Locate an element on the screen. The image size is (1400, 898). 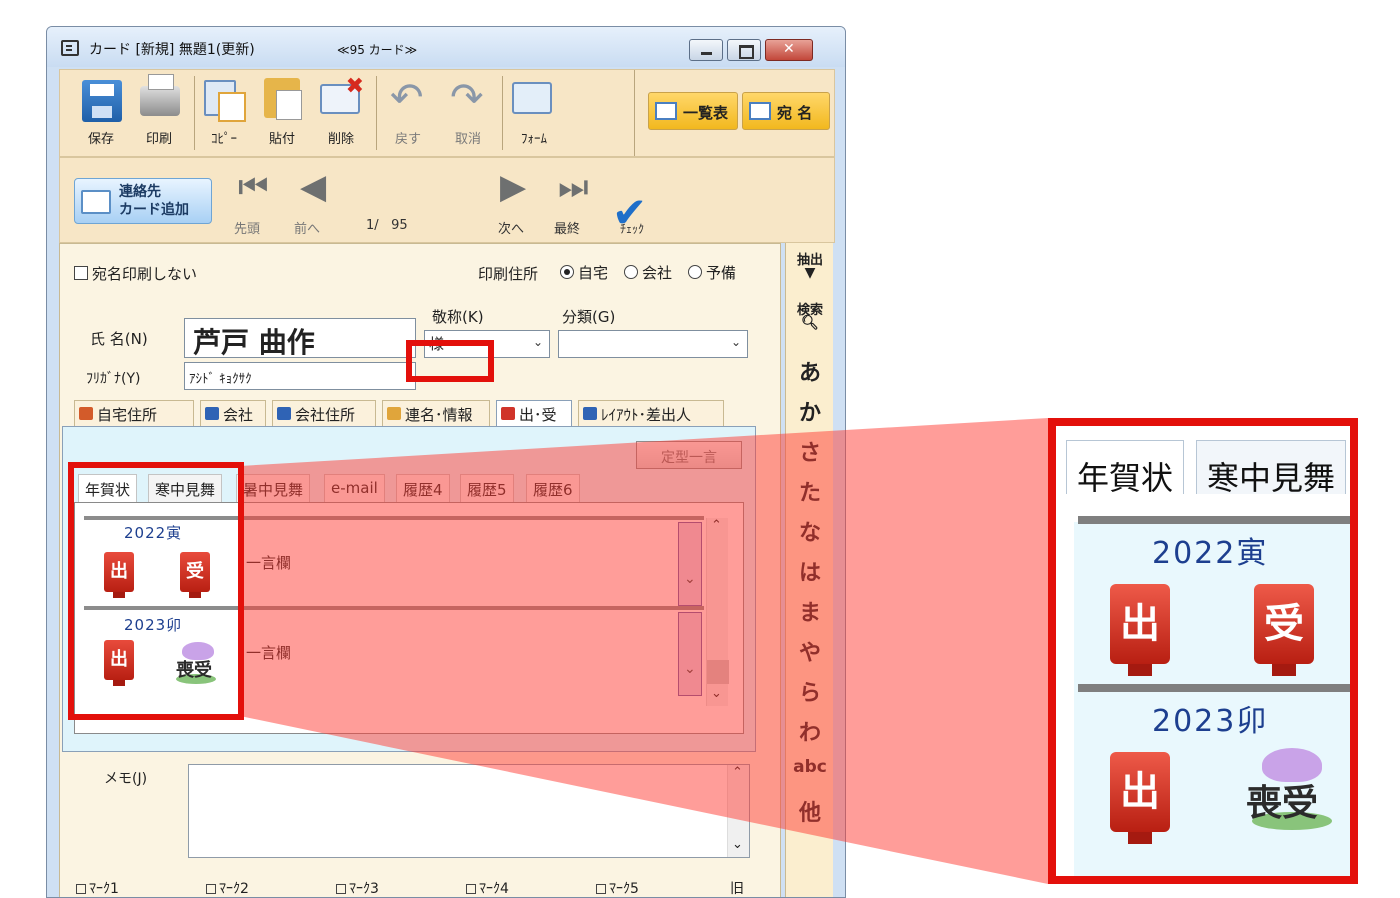
zoom-record-year: 2022寅 is located at coordinates (1210, 553).